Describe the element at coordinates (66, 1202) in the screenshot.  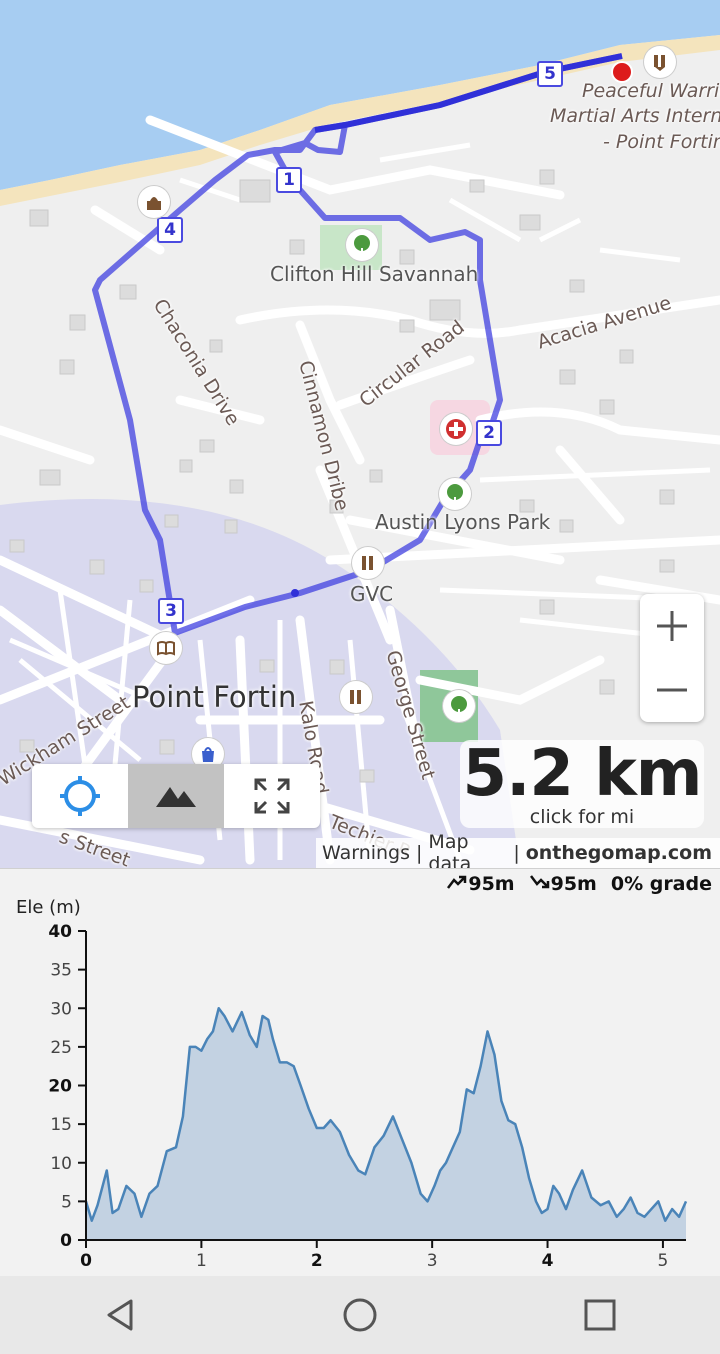
I see `y-tick-label: 5` at that location.